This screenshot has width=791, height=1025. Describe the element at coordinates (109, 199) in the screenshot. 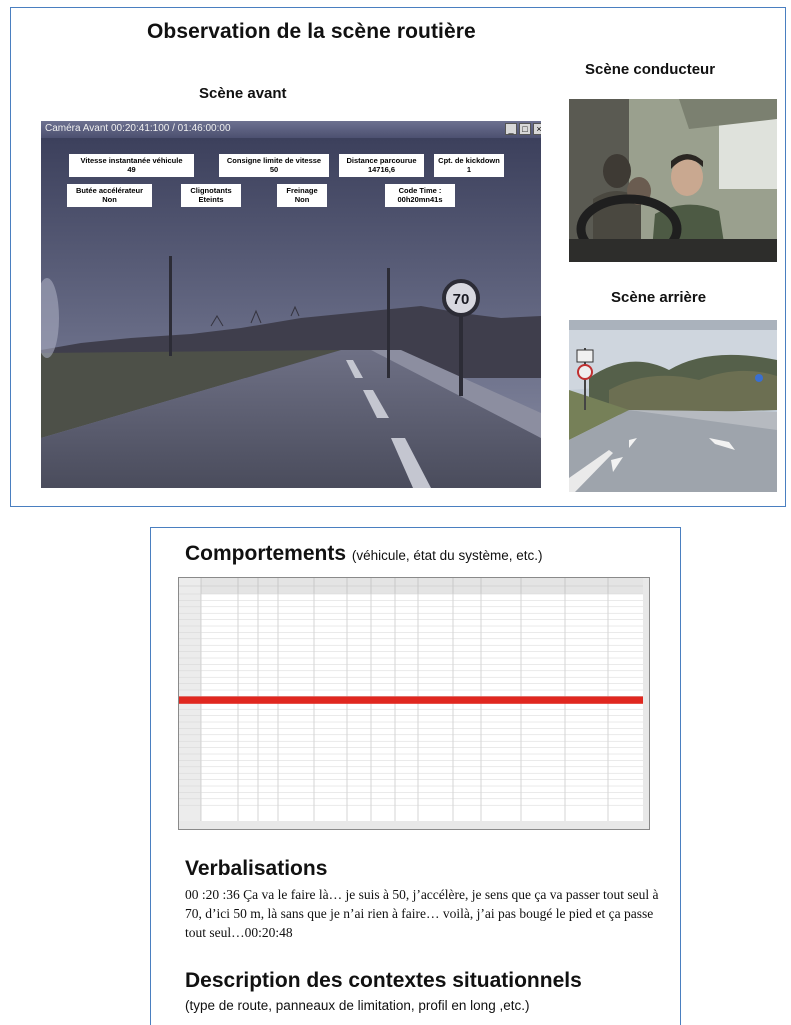

I see `accelerator-value: Non` at that location.